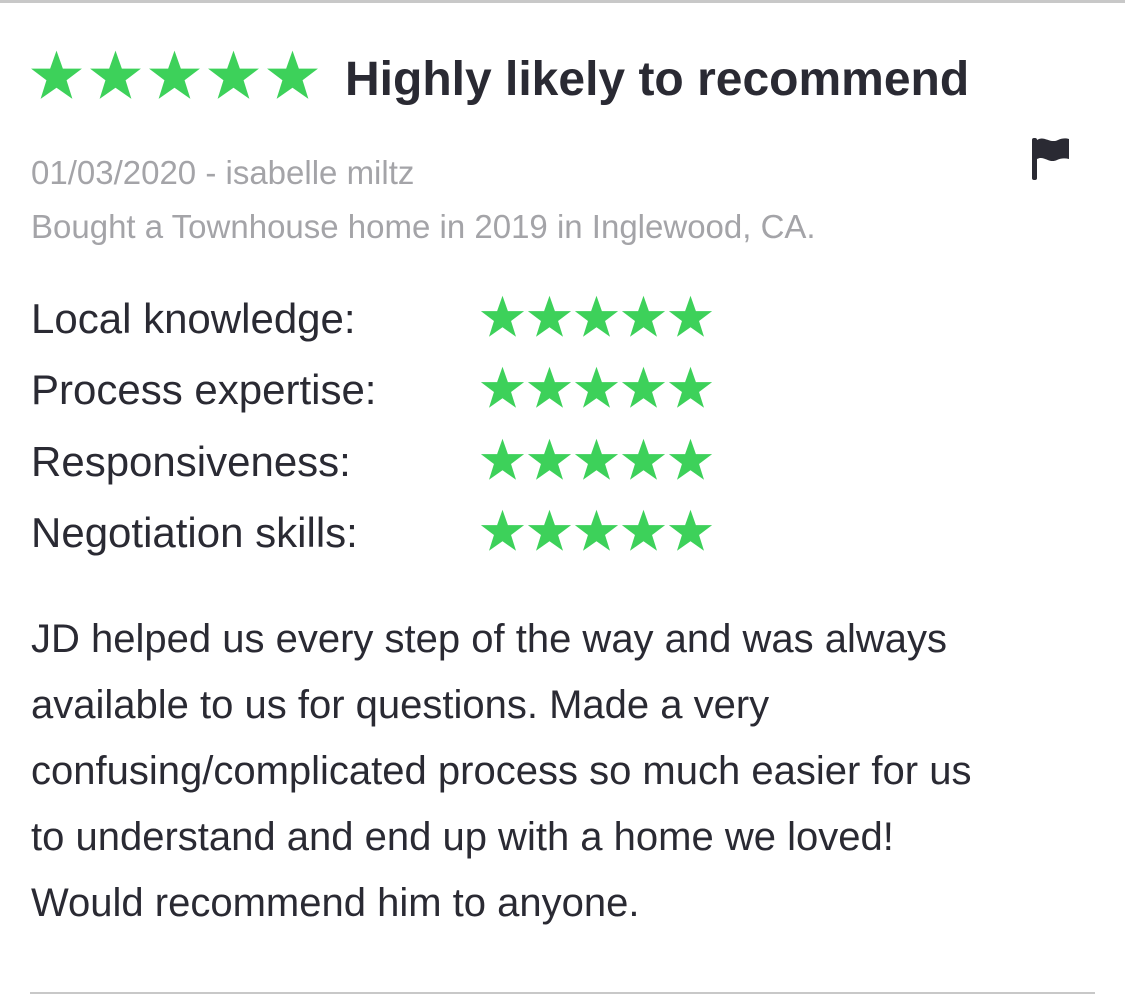  Describe the element at coordinates (381, 462) in the screenshot. I see `rating-row-responsiveness: Responsiveness:` at that location.